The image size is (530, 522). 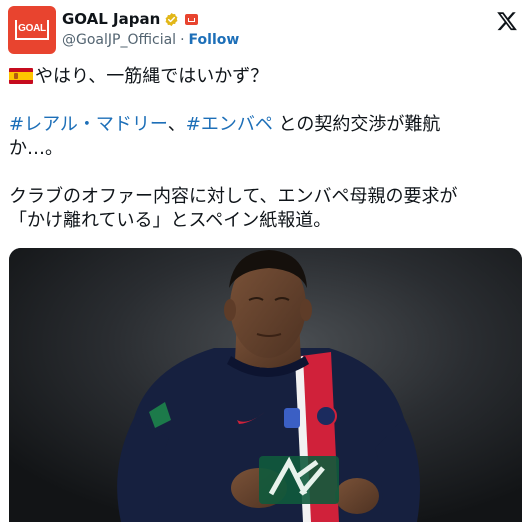 I want to click on avatar: GOAL, so click(x=32, y=30).